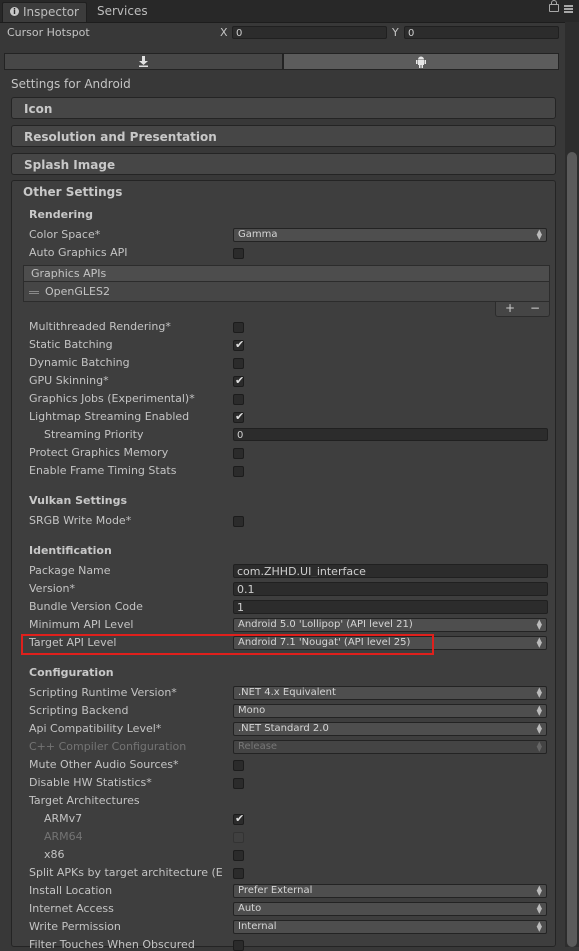 The image size is (579, 951). What do you see at coordinates (104, 764) in the screenshot?
I see `mute-audio-label: Mute Other Audio Sources*` at bounding box center [104, 764].